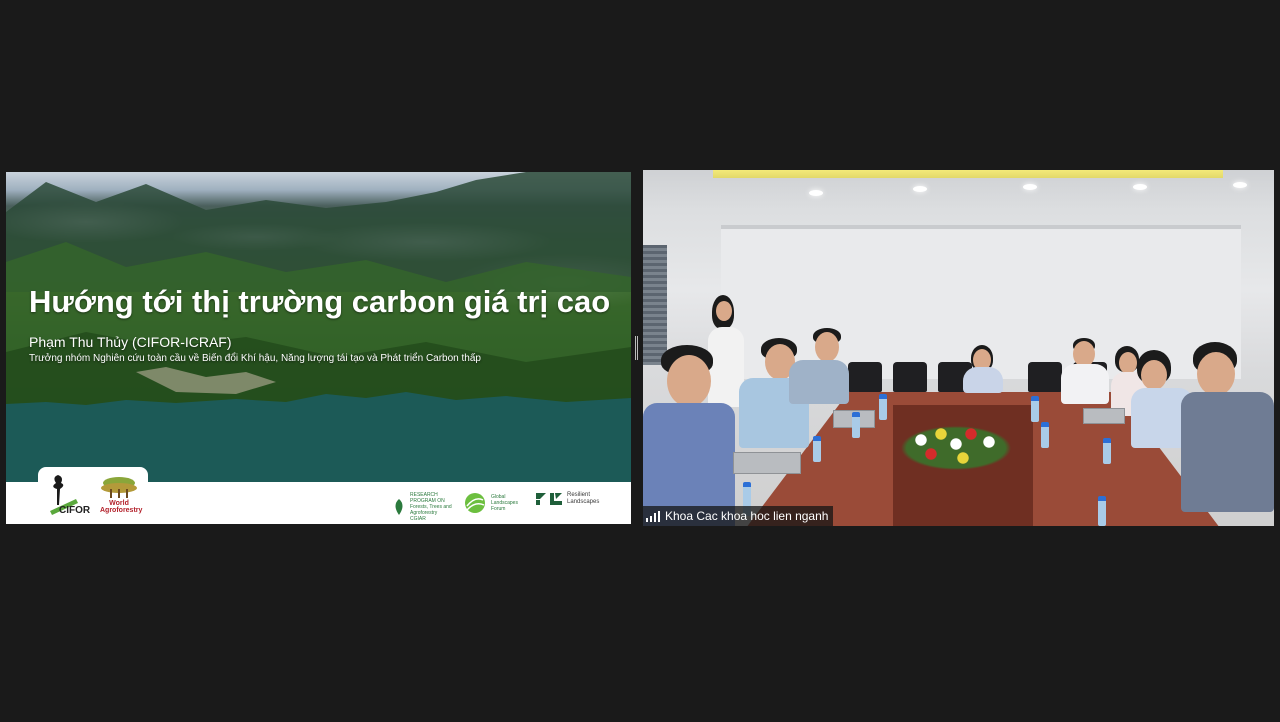 The image size is (1280, 722). What do you see at coordinates (653, 516) in the screenshot?
I see `signal-bars-icon` at bounding box center [653, 516].